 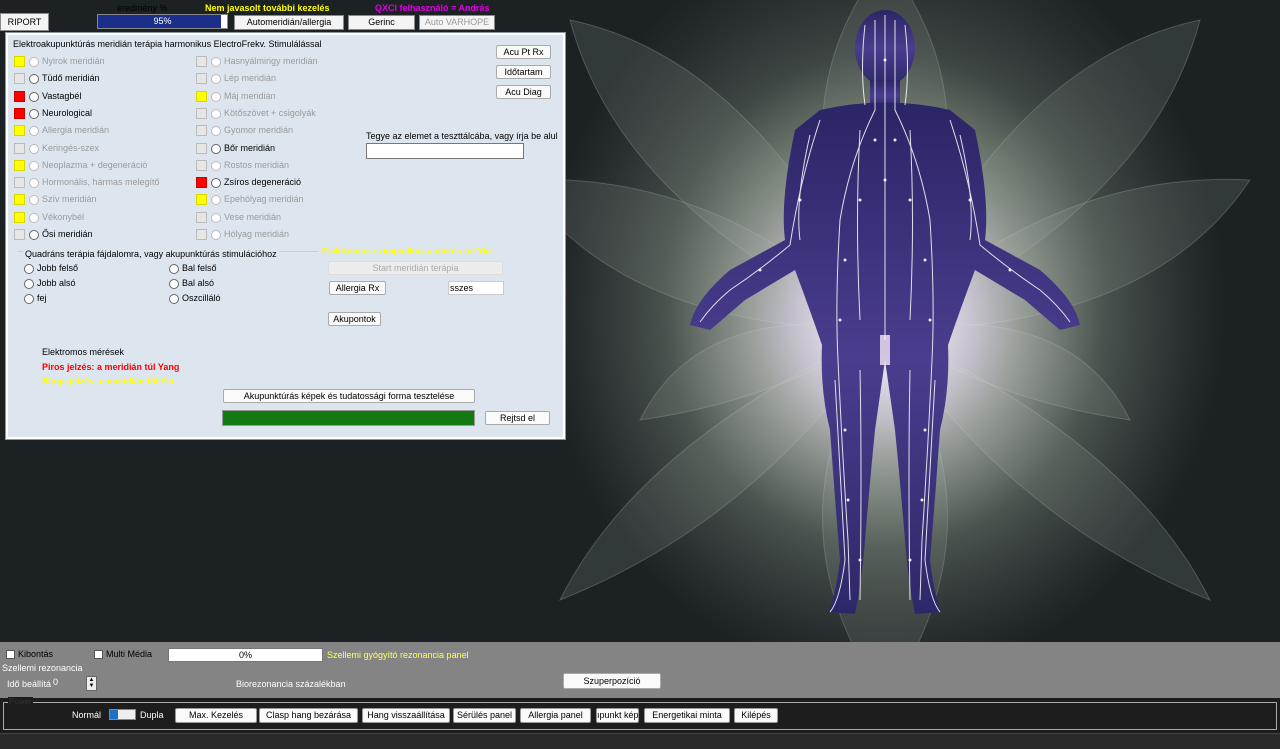 I want to click on automeridian-allergy-button: Automeridián/allergia, so click(x=289, y=22).